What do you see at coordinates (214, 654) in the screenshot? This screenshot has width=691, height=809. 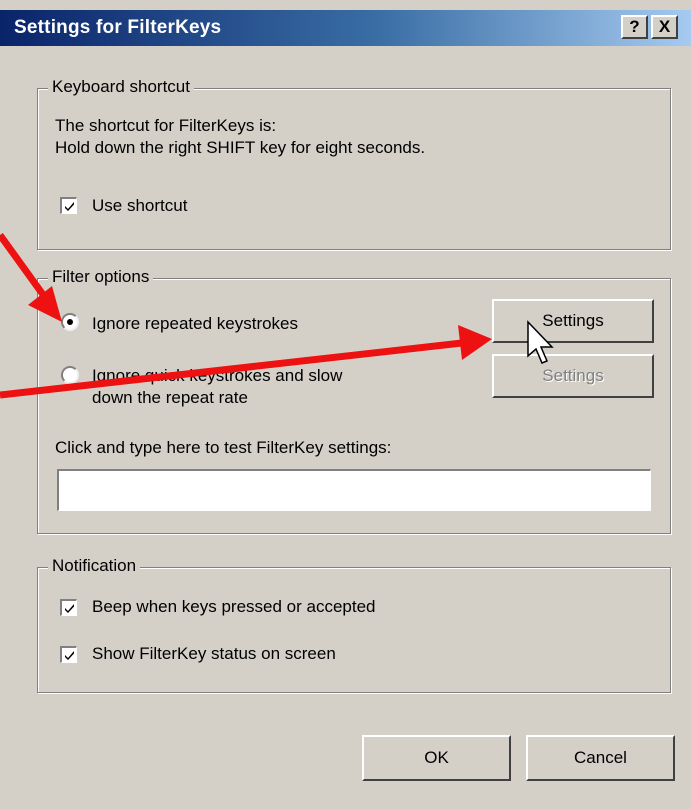 I see `show-status-label: Show FilterKey status on screen` at bounding box center [214, 654].